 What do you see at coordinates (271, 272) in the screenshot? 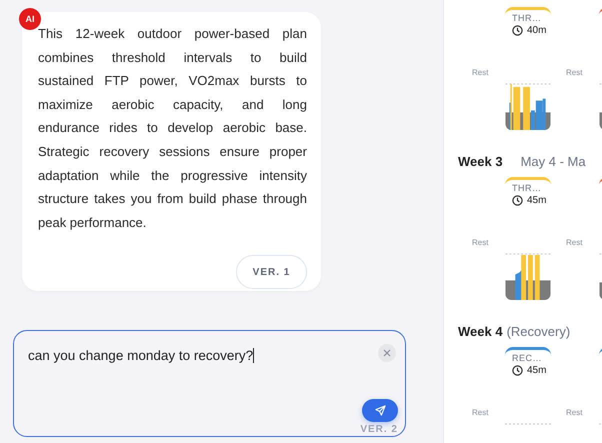
I see `version-button: VER. 1` at bounding box center [271, 272].